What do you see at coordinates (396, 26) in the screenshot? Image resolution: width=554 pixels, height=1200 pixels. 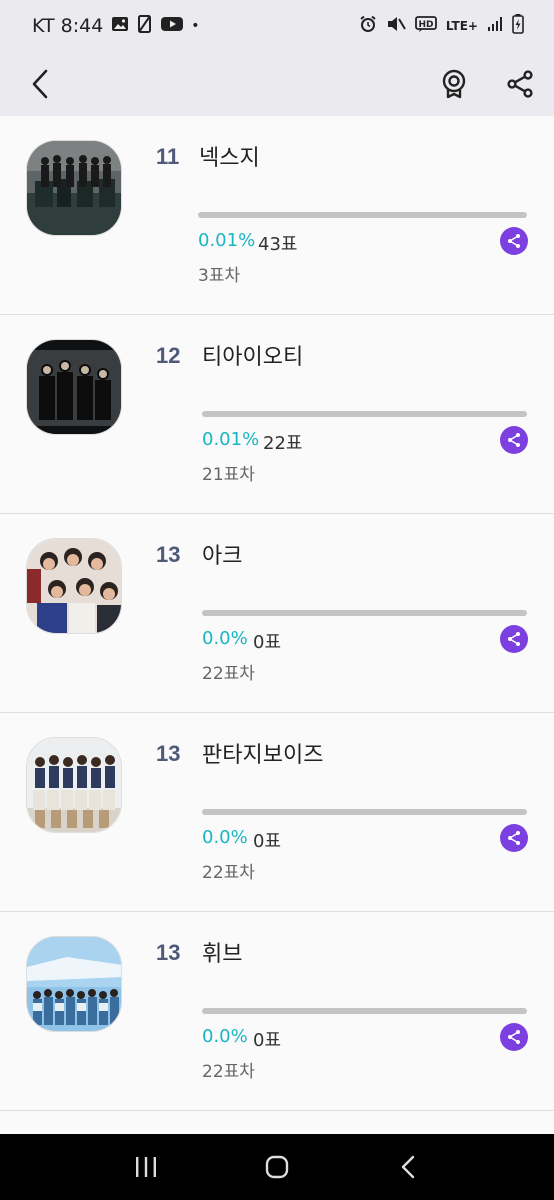 I see `mute-icon` at bounding box center [396, 26].